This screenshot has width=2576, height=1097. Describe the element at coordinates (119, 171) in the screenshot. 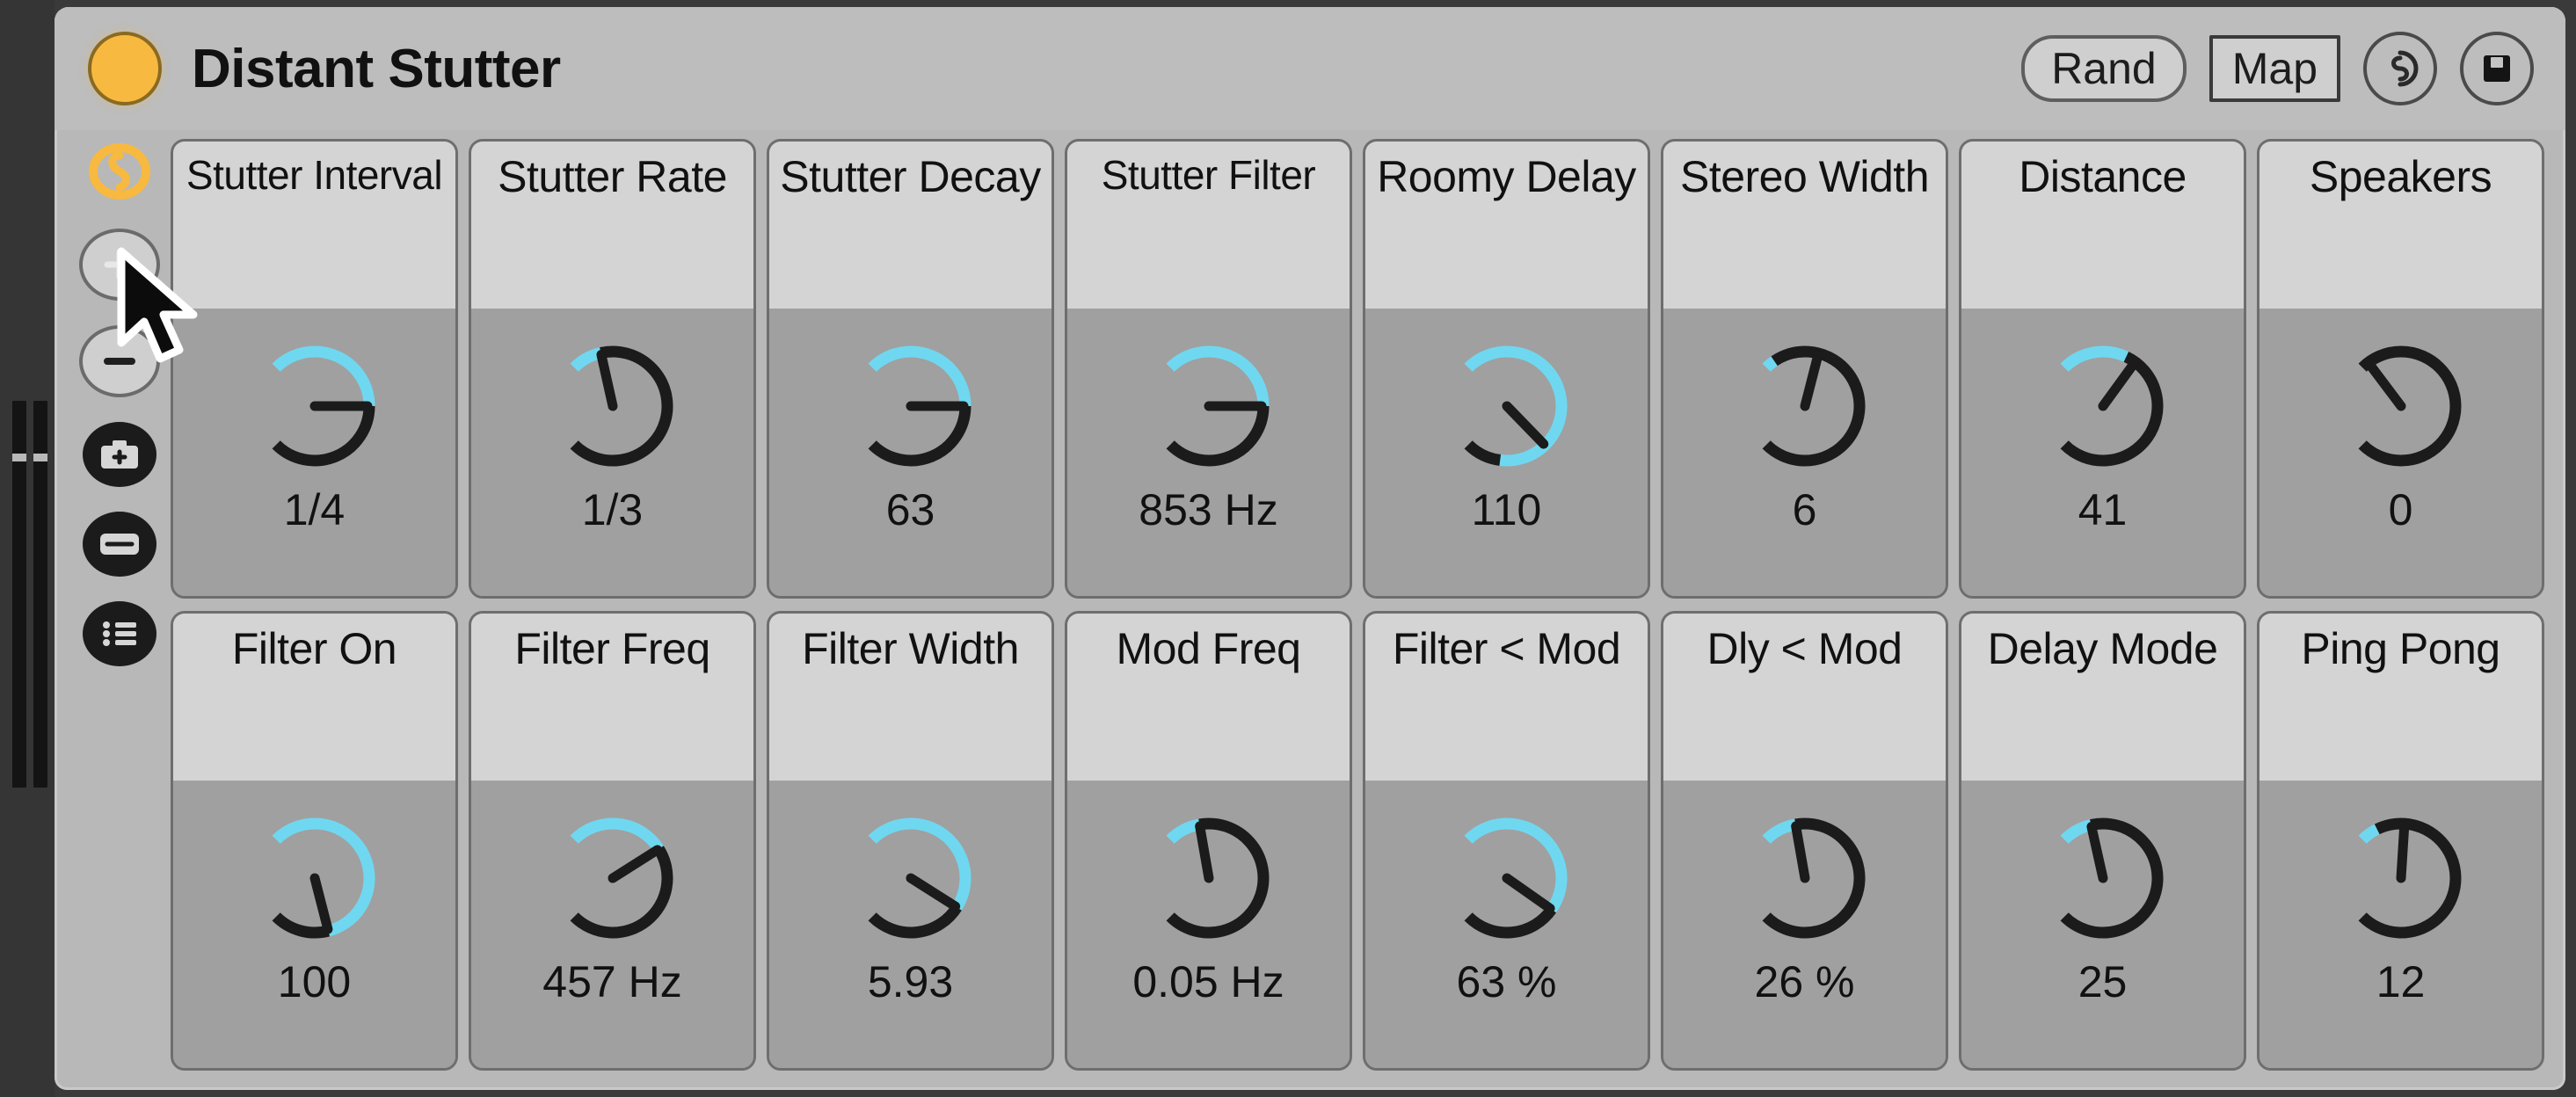

I see `power-swirl-icon` at that location.